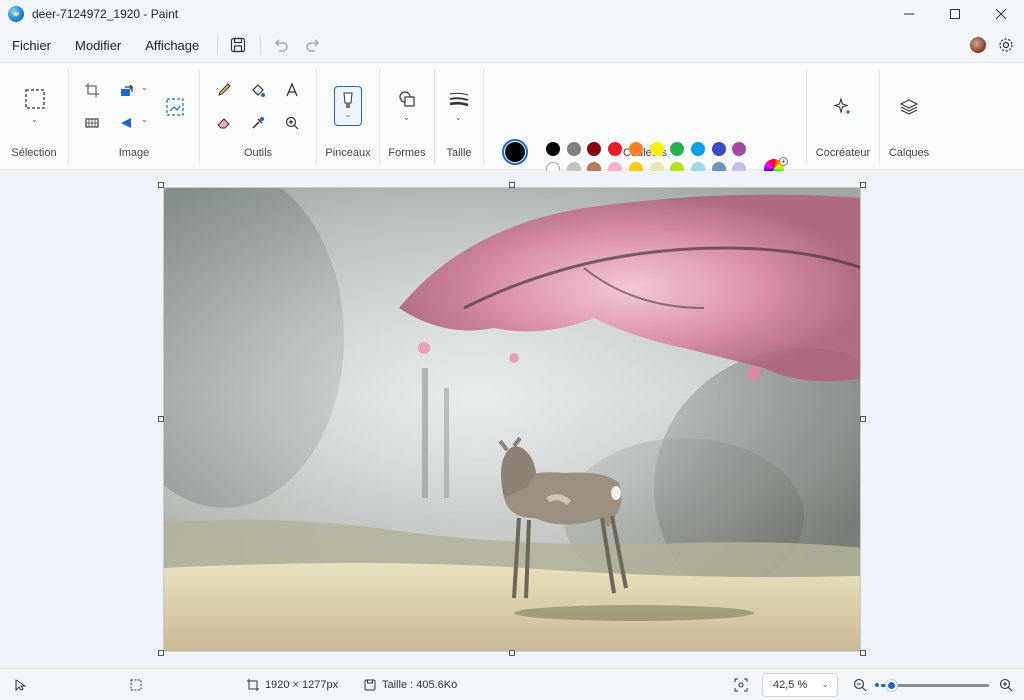 The image size is (1024, 700). Describe the element at coordinates (863, 653) in the screenshot. I see `resize-handle-bottom-right` at that location.